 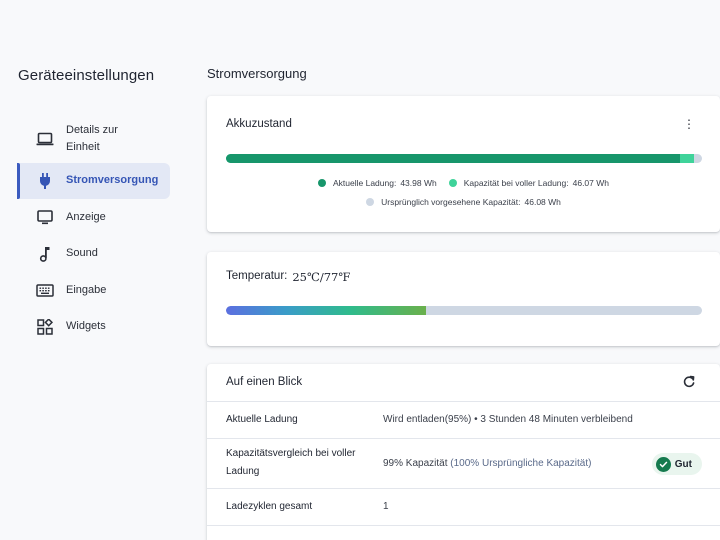 I want to click on current-charge-segment, so click(x=453, y=158).